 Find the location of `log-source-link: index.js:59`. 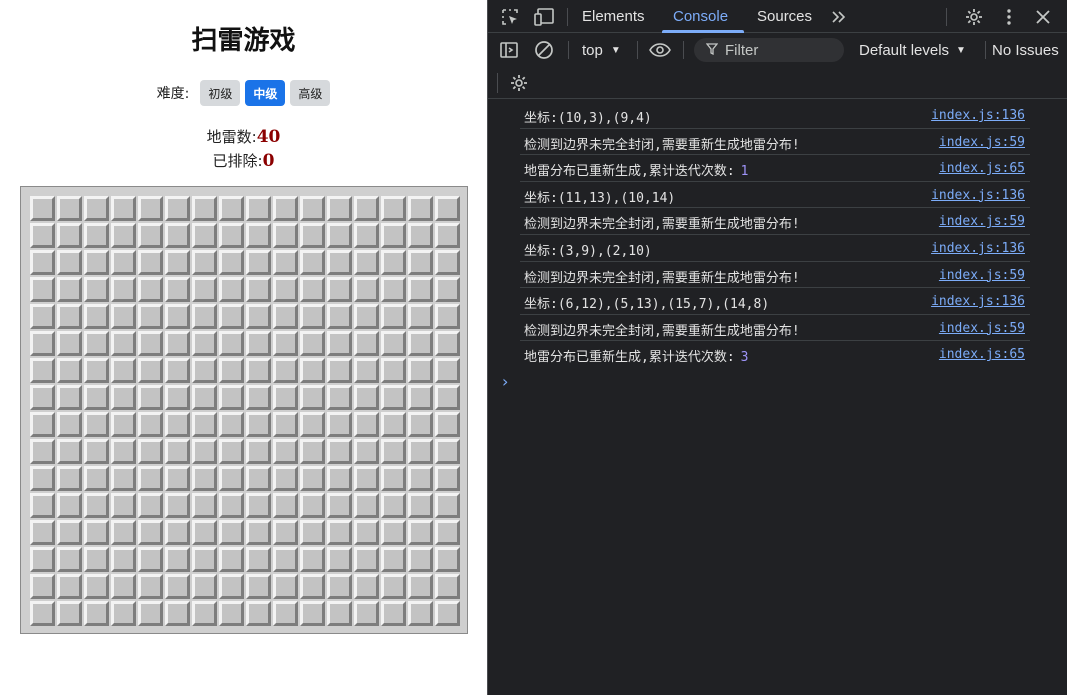

log-source-link: index.js:59 is located at coordinates (982, 275).